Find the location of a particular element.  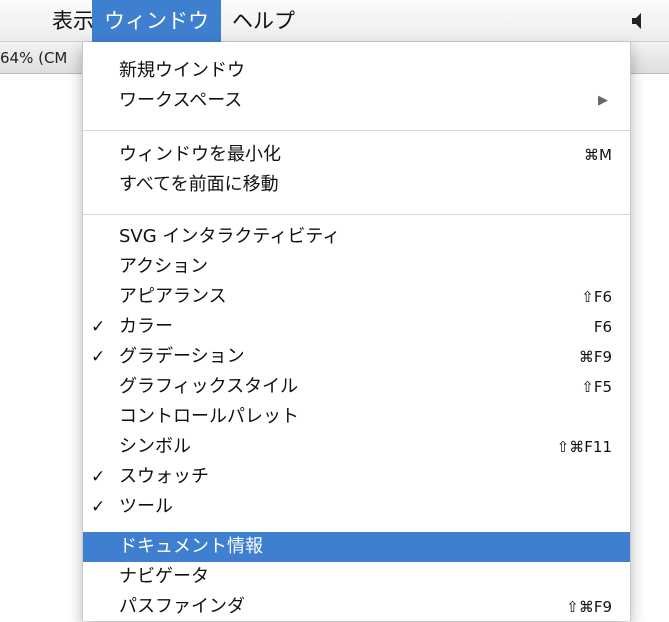

menu-bar: 表示 ウィンドウ ヘルプ is located at coordinates (334, 21).